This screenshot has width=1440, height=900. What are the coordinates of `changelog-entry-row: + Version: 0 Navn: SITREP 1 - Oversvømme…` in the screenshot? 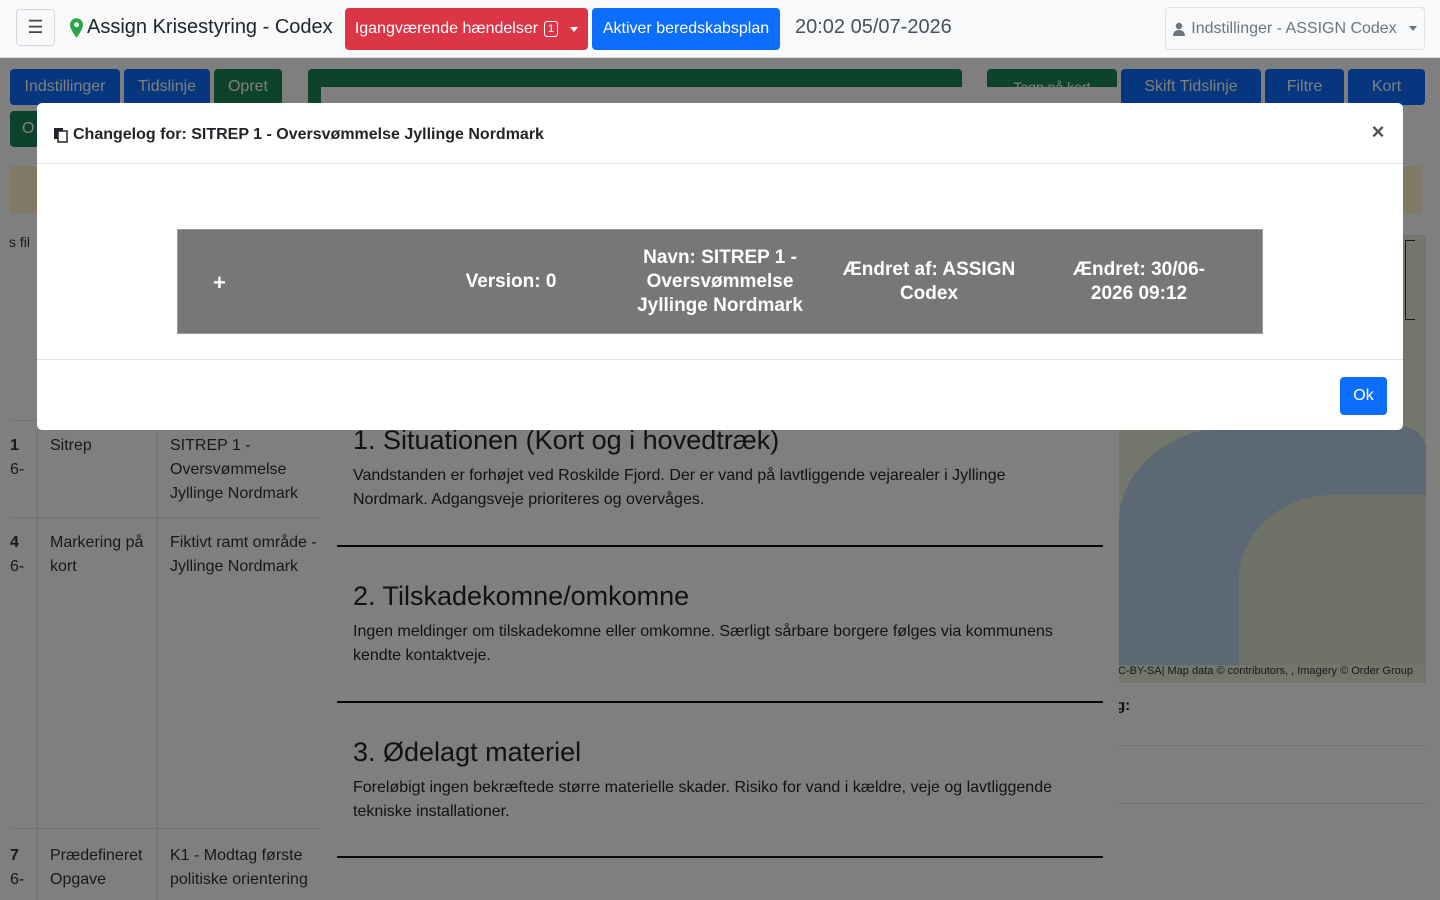 It's located at (720, 281).